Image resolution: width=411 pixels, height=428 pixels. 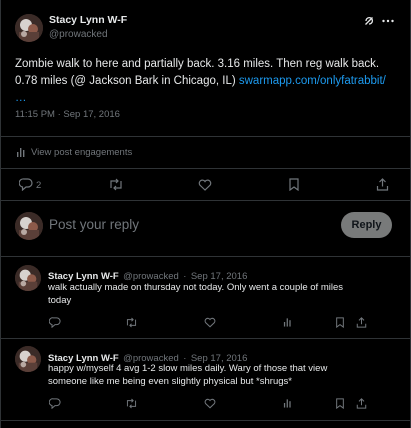 What do you see at coordinates (388, 21) in the screenshot?
I see `more-icon` at bounding box center [388, 21].